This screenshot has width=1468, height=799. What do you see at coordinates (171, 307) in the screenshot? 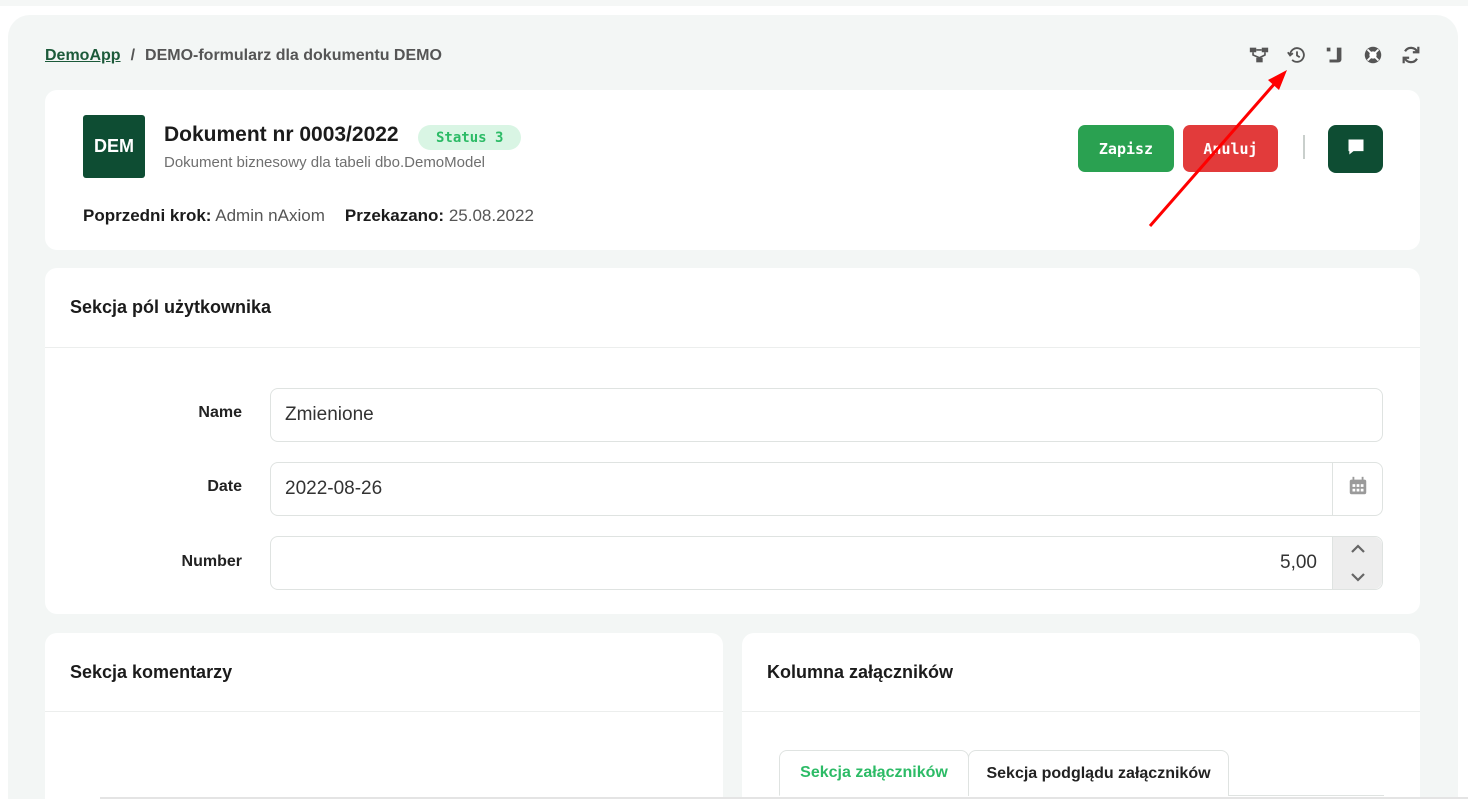
I see `user-fields-section-title: Sekcja pól użytkownika` at bounding box center [171, 307].